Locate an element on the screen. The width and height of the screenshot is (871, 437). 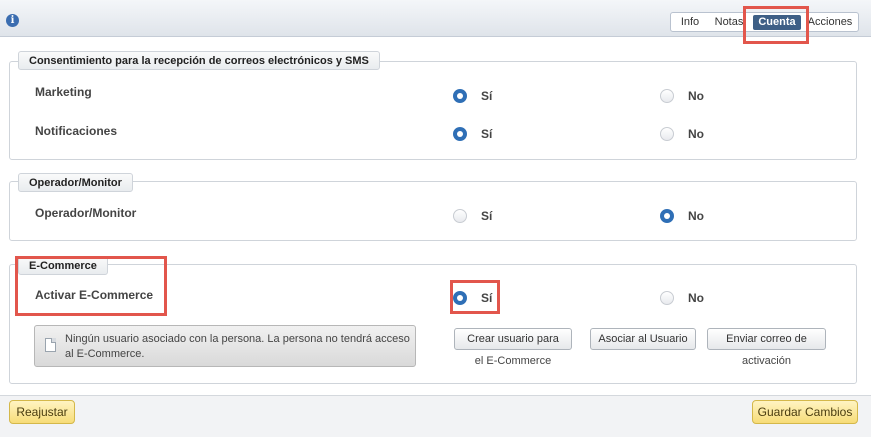
notifications-yes-label: Sí is located at coordinates (487, 134).